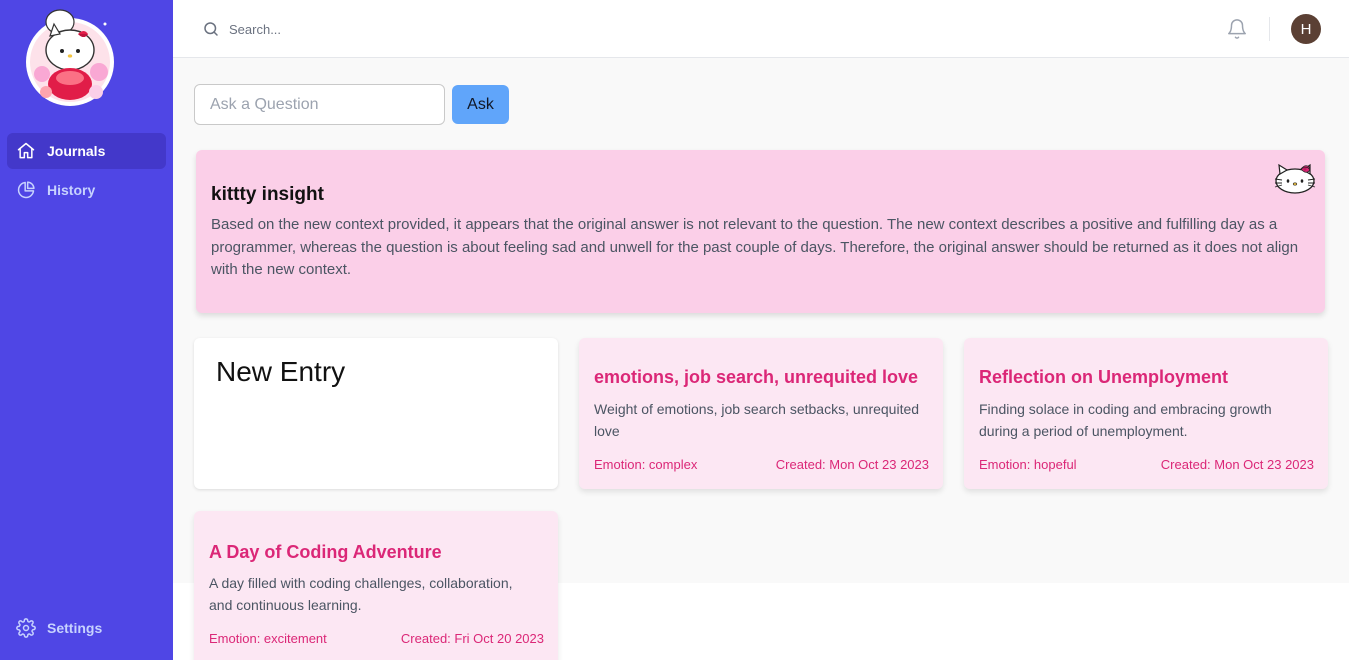 The height and width of the screenshot is (660, 1349). I want to click on new-entry-label: New Entry, so click(281, 371).